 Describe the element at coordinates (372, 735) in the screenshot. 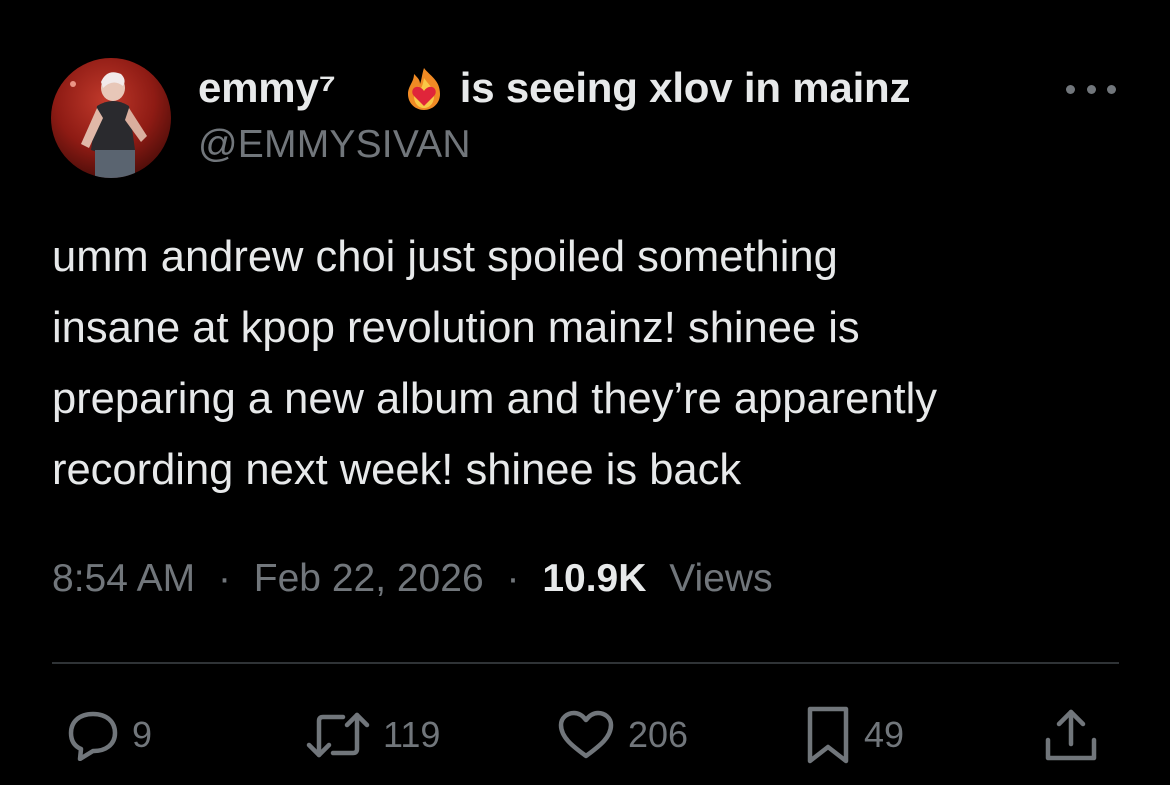

I see `retweet-button: 119` at that location.